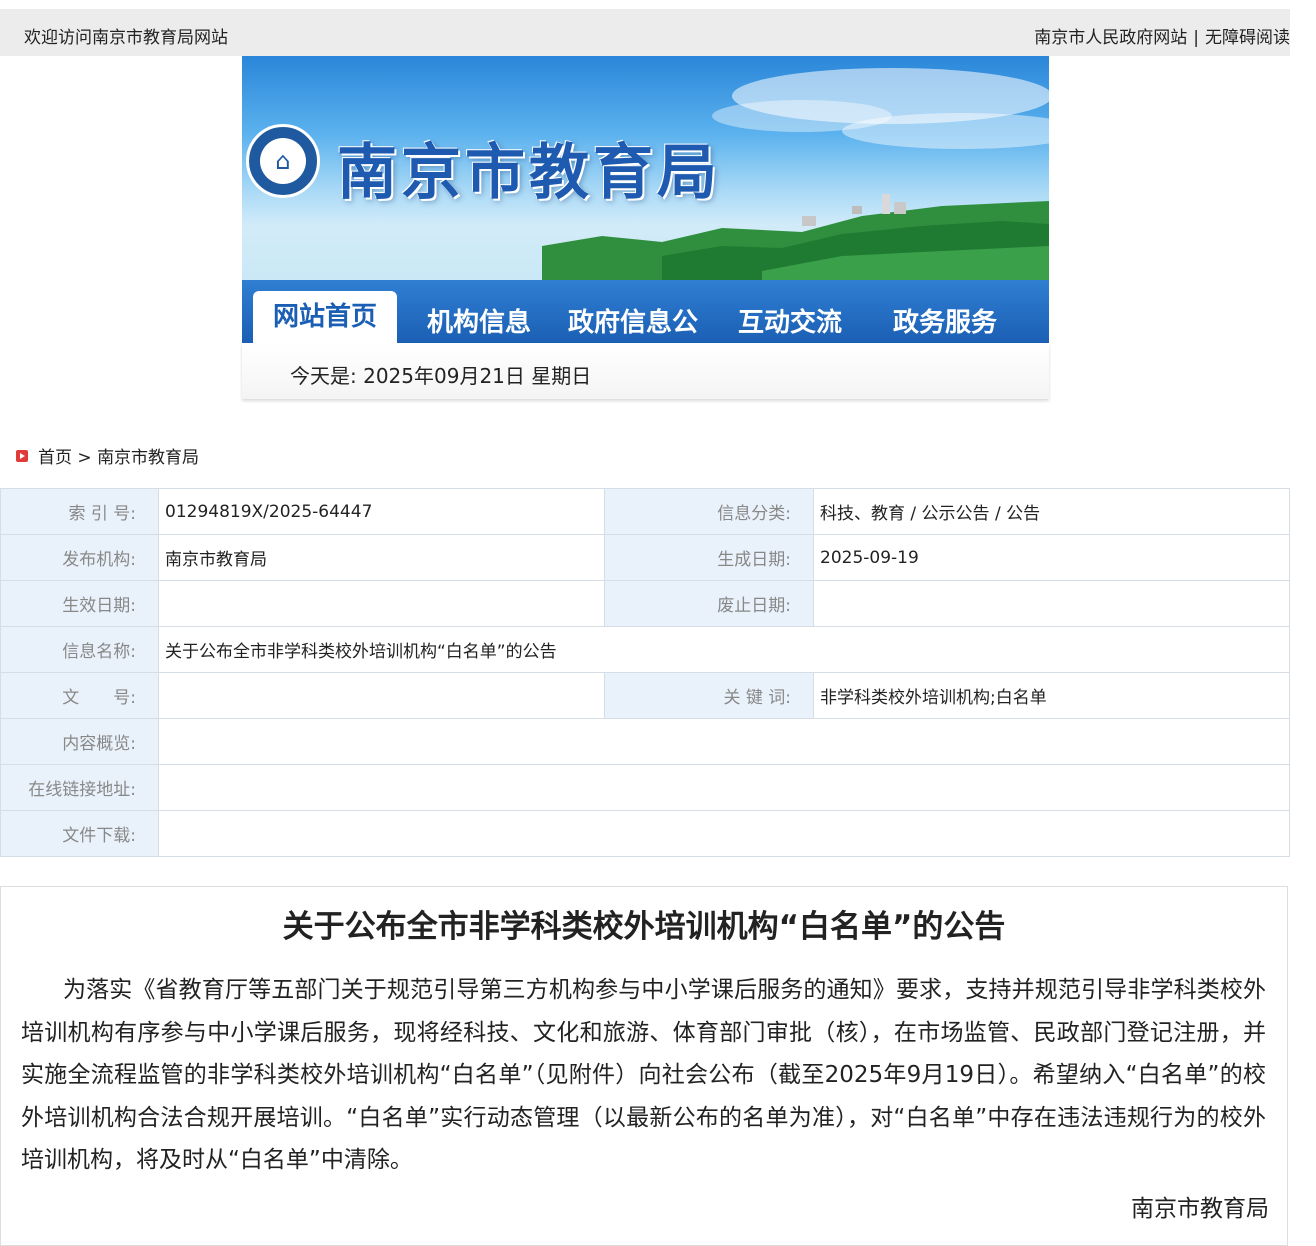 The width and height of the screenshot is (1316, 1246). What do you see at coordinates (1051, 695) in the screenshot?
I see `keywords-value: 非学科类校外培训机构;白名单` at bounding box center [1051, 695].